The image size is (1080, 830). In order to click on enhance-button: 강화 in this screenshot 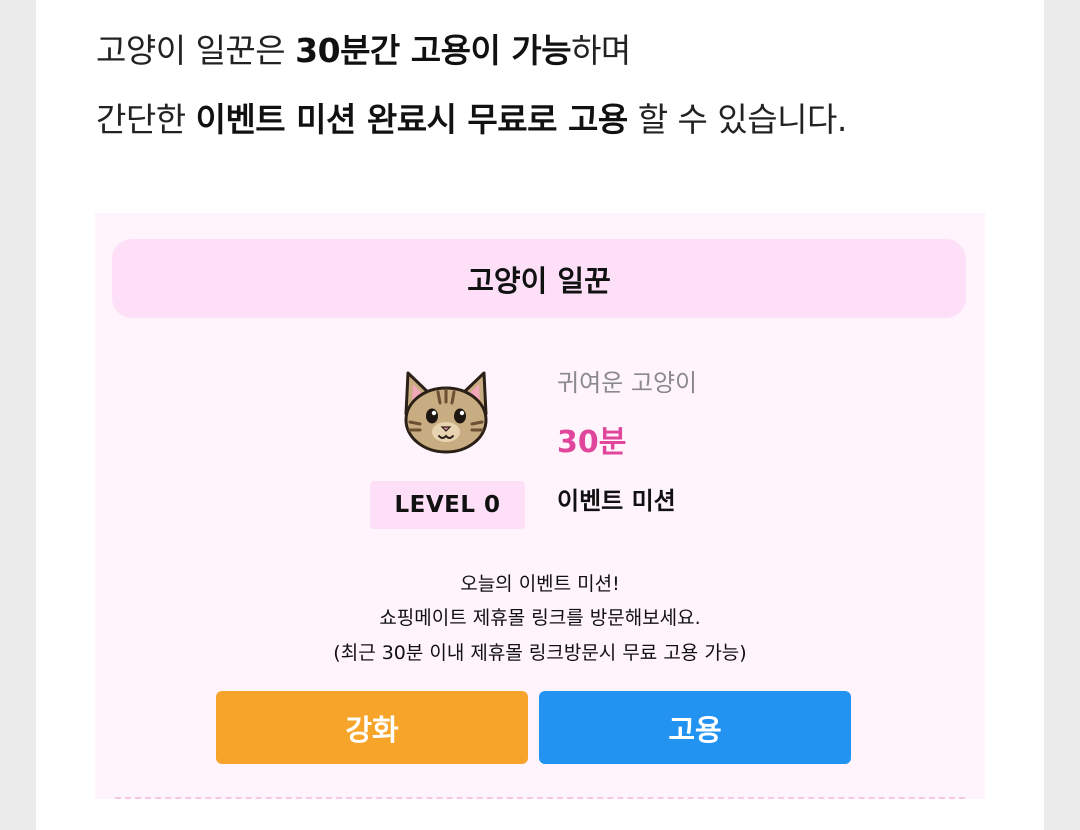, I will do `click(372, 727)`.